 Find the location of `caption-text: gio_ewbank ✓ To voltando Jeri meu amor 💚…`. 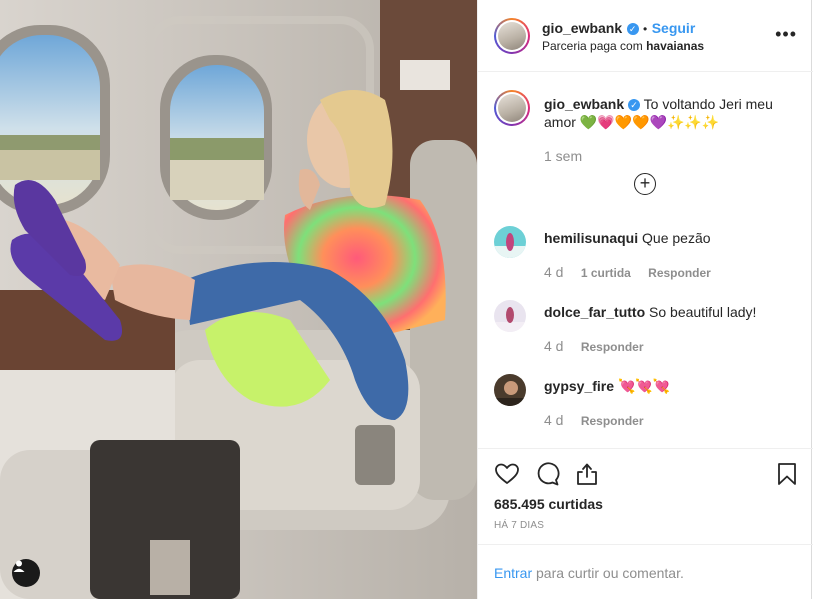

caption-text: gio_ewbank ✓ To voltando Jeri meu amor 💚… is located at coordinates (669, 113).